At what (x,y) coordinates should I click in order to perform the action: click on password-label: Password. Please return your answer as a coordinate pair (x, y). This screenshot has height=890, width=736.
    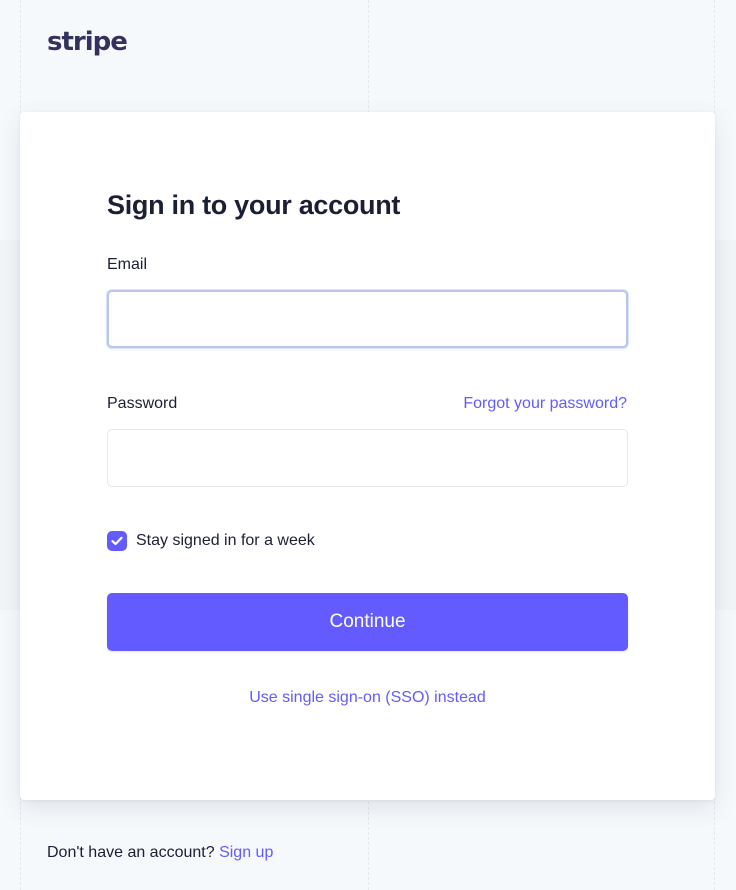
    Looking at the image, I should click on (142, 403).